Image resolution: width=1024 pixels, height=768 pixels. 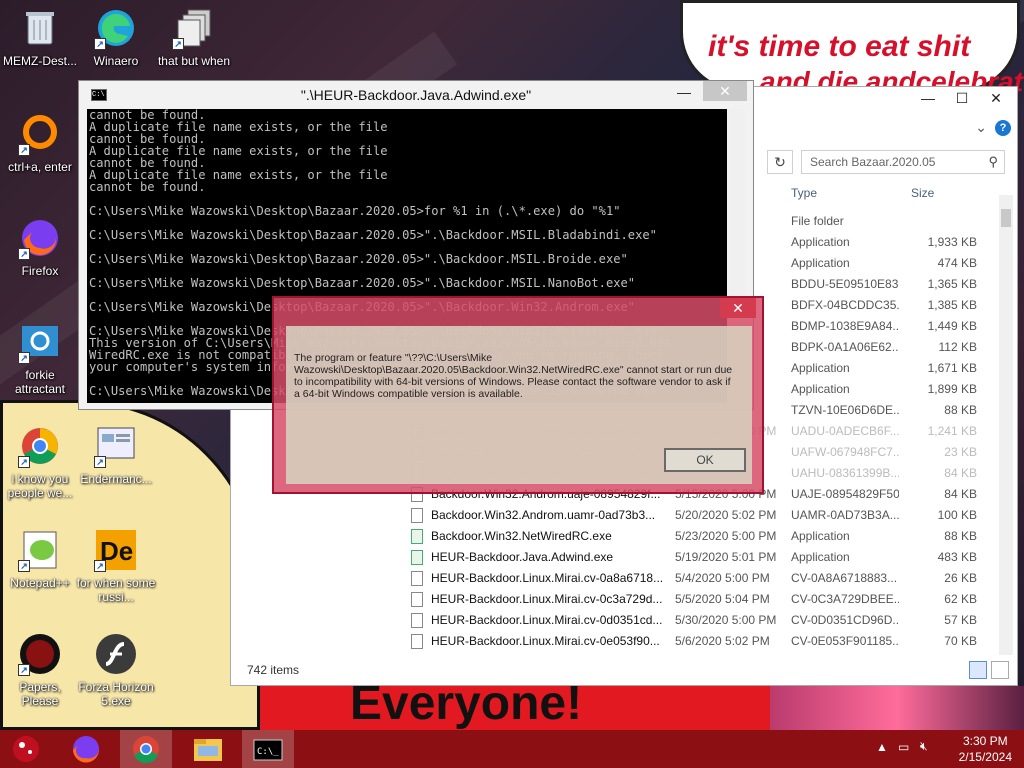 I want to click on dialog-close-button: ✕, so click(x=738, y=308).